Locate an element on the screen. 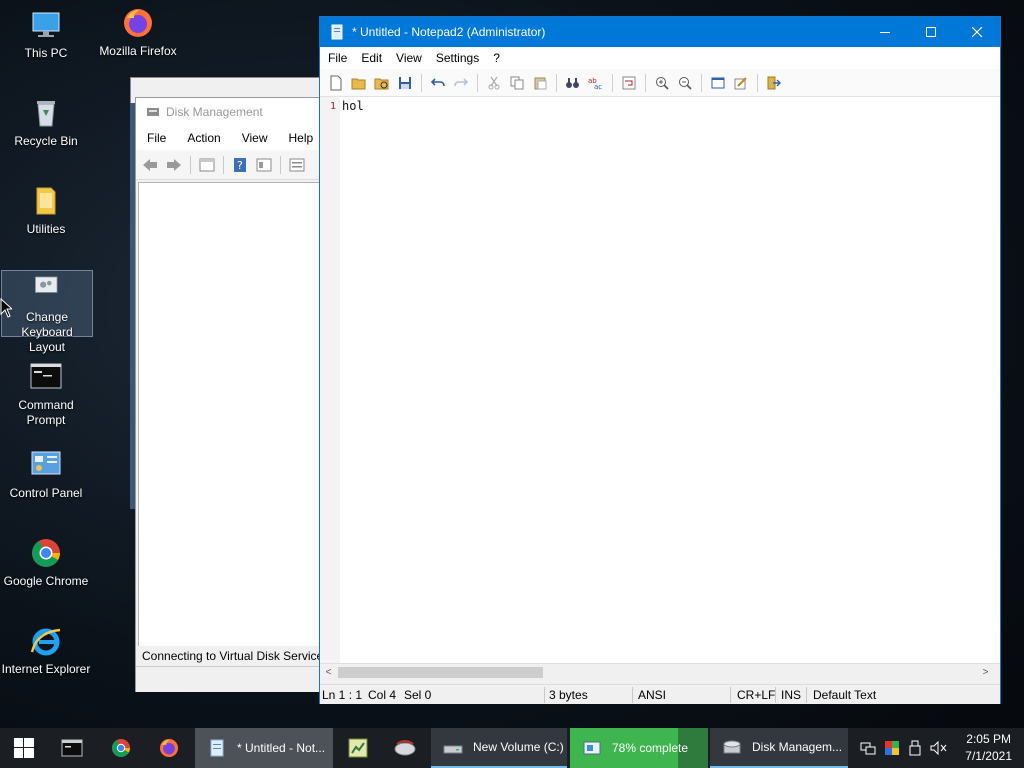 This screenshot has width=1024, height=768. desktop-icon-label: Google Chrome is located at coordinates (46, 581).